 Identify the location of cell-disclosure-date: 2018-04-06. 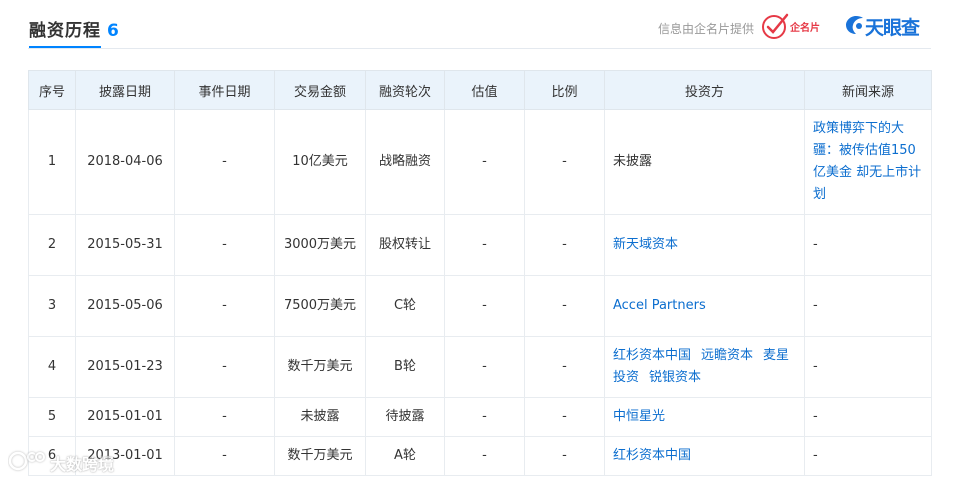
(125, 162).